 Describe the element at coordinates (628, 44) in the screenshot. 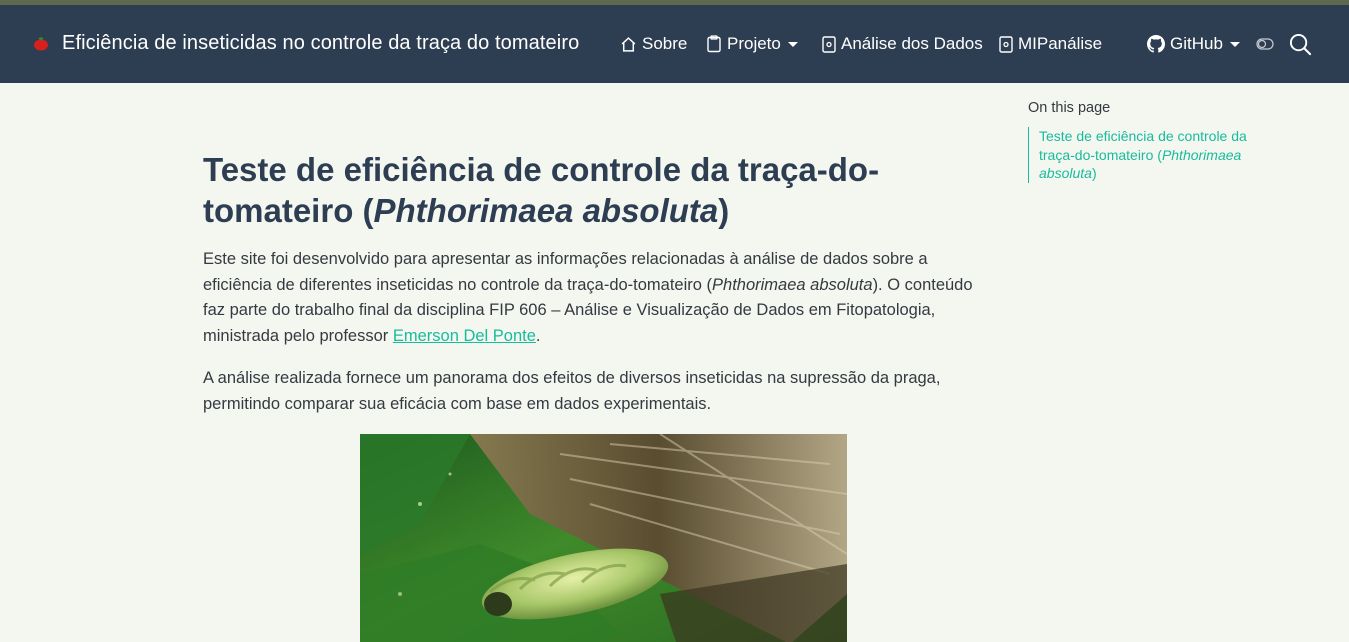

I see `house-icon` at that location.